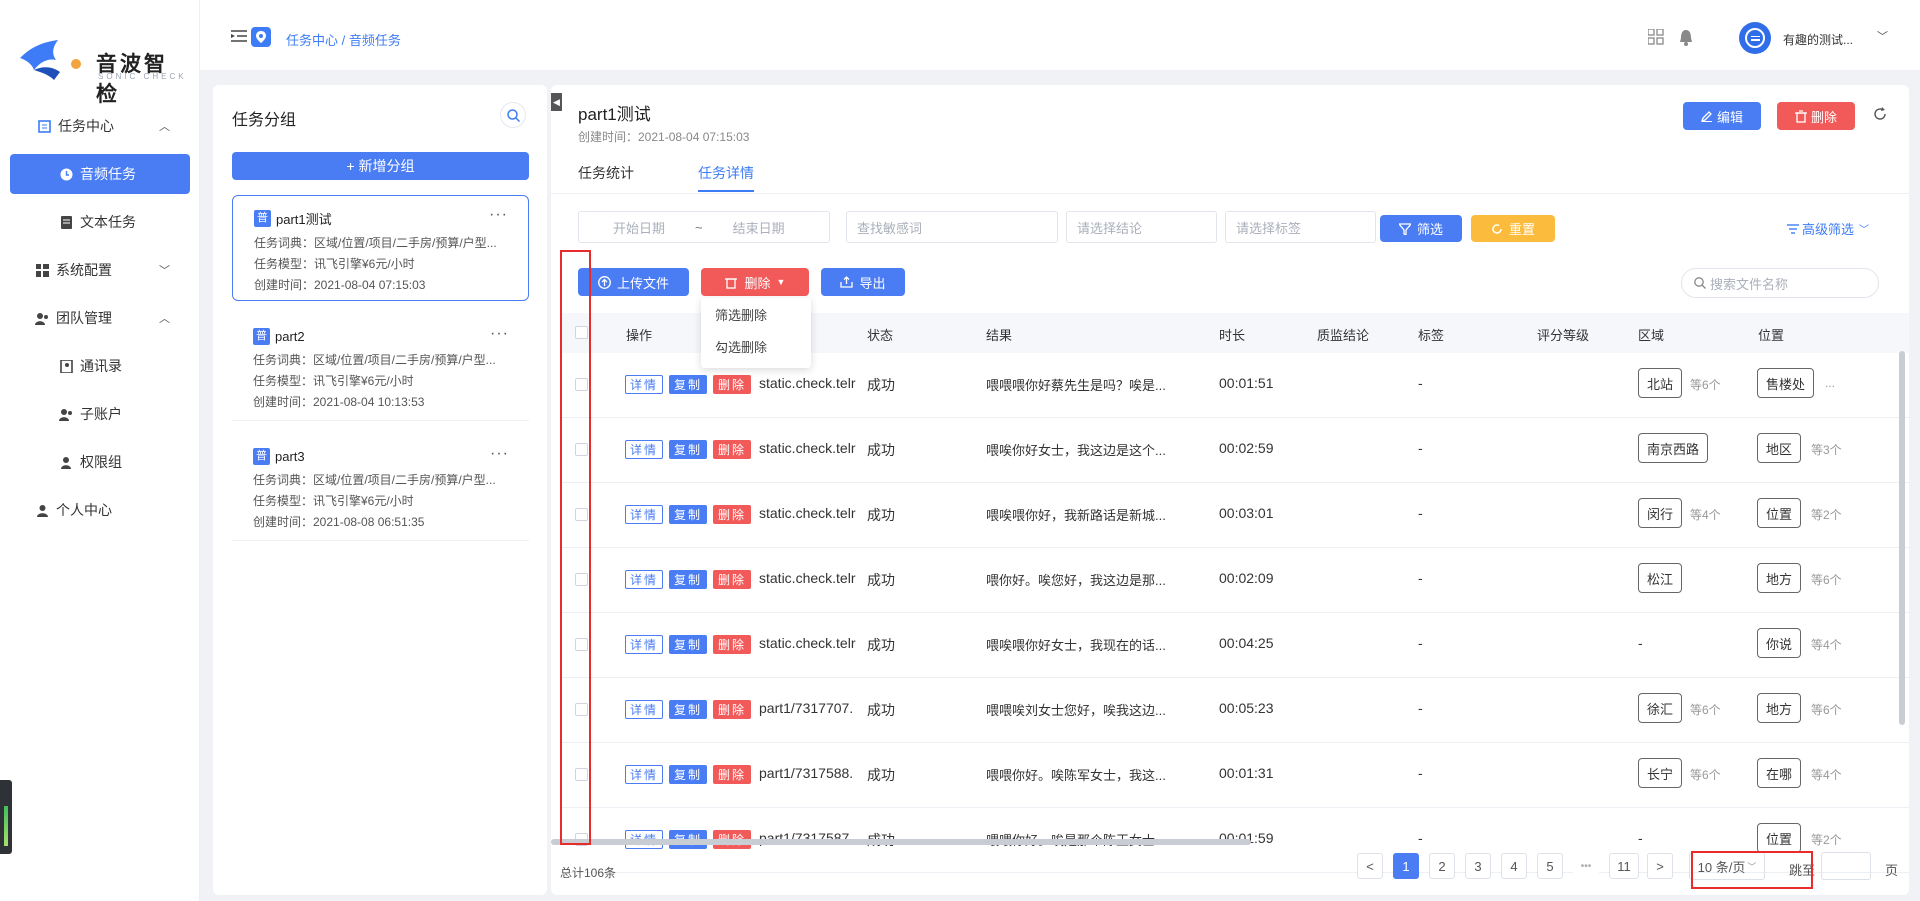 This screenshot has width=1920, height=901. I want to click on page-button: 3, so click(1478, 866).